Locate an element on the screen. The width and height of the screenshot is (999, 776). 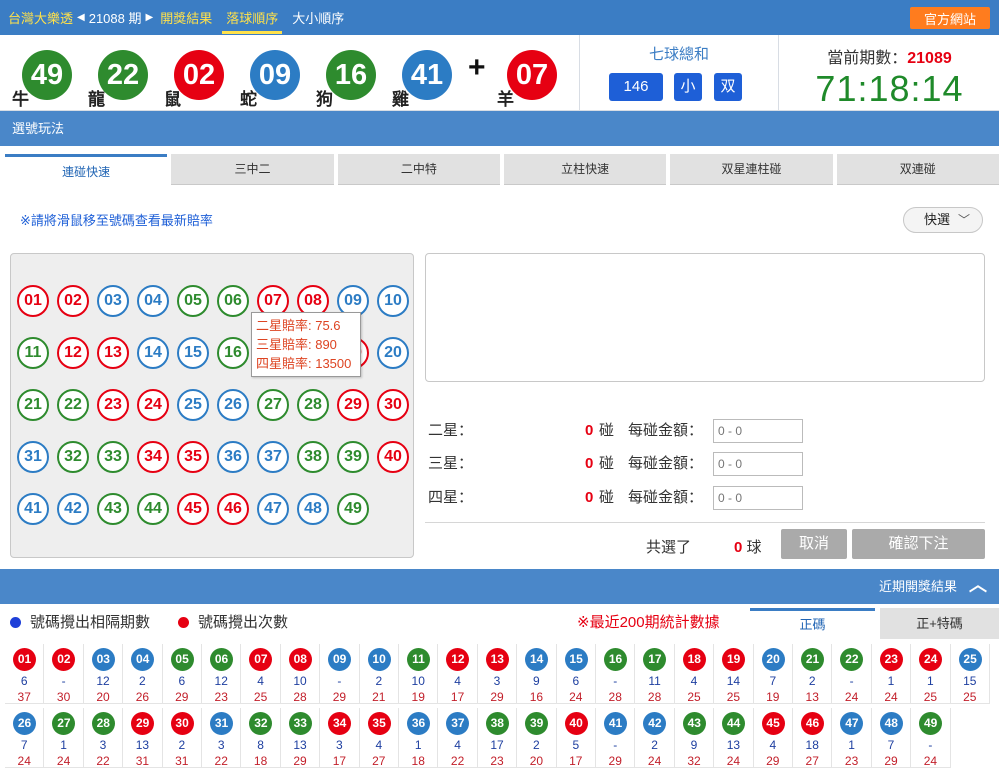
number-ball: 12 is located at coordinates (73, 353).